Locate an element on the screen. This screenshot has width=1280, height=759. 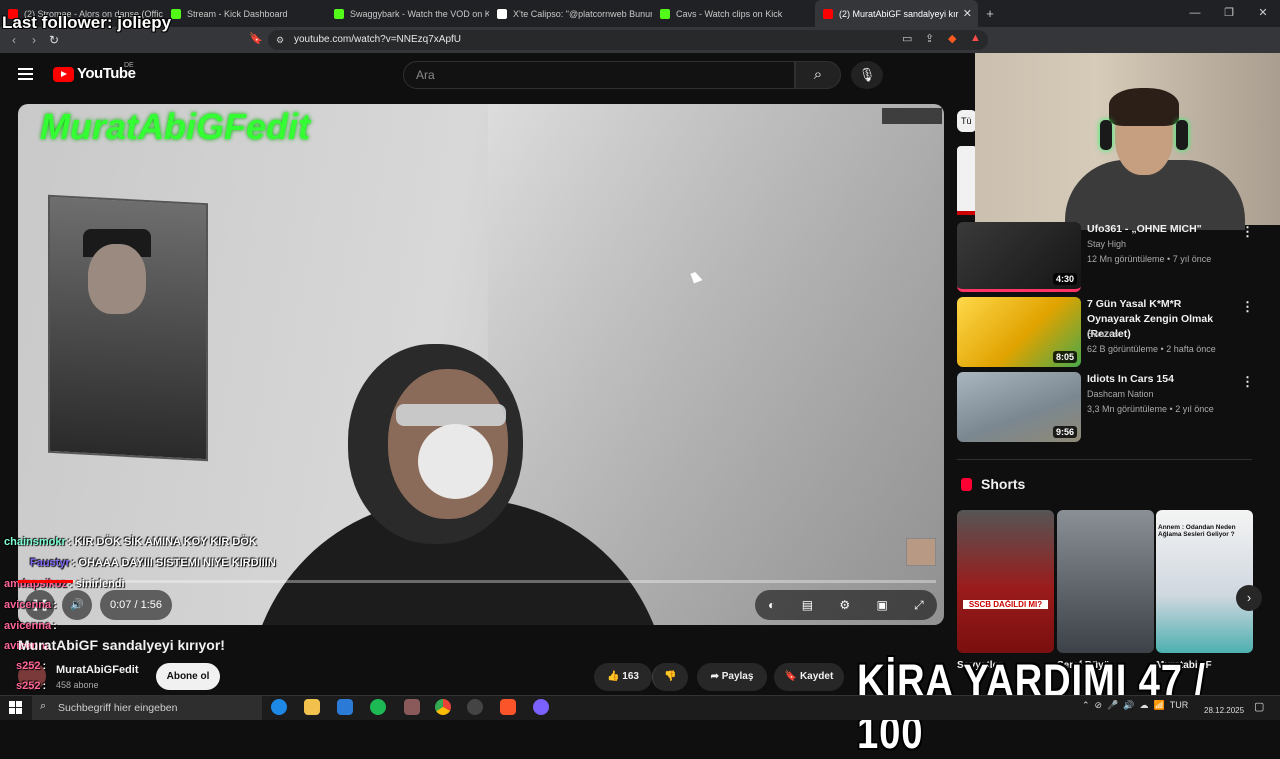
forward-icon: › is located at coordinates (34, 40).